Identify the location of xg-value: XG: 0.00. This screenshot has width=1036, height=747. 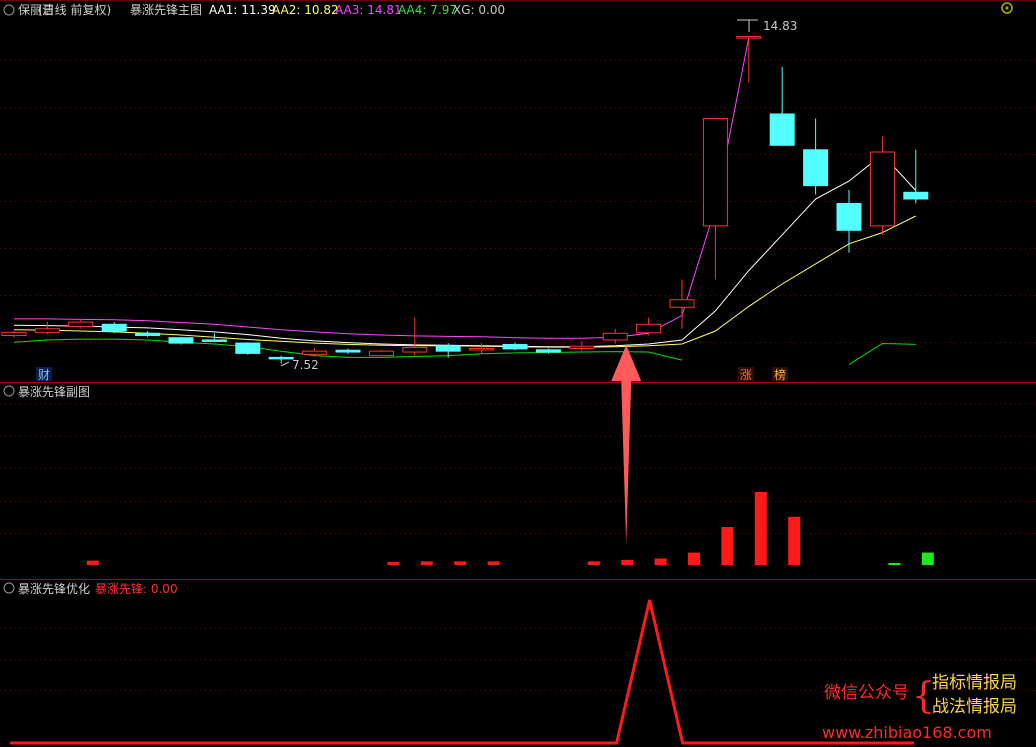
(479, 10).